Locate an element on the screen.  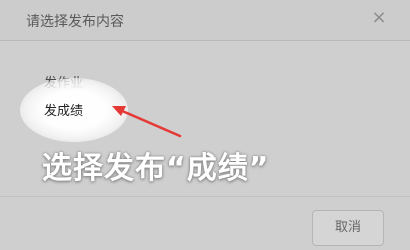
footer-divider is located at coordinates (205, 196).